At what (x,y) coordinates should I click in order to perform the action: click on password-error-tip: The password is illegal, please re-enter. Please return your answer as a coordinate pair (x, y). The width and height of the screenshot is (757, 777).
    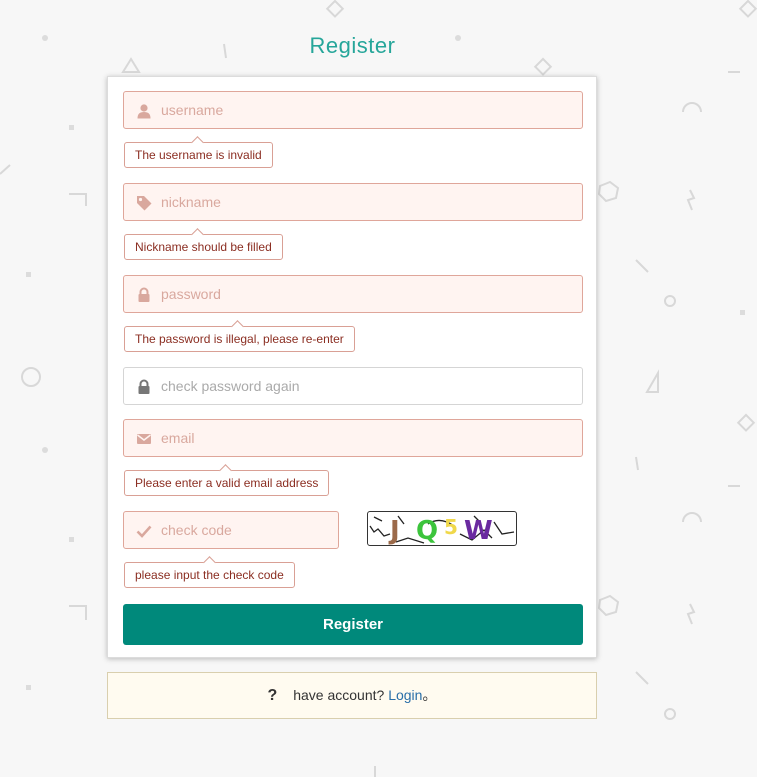
    Looking at the image, I should click on (239, 336).